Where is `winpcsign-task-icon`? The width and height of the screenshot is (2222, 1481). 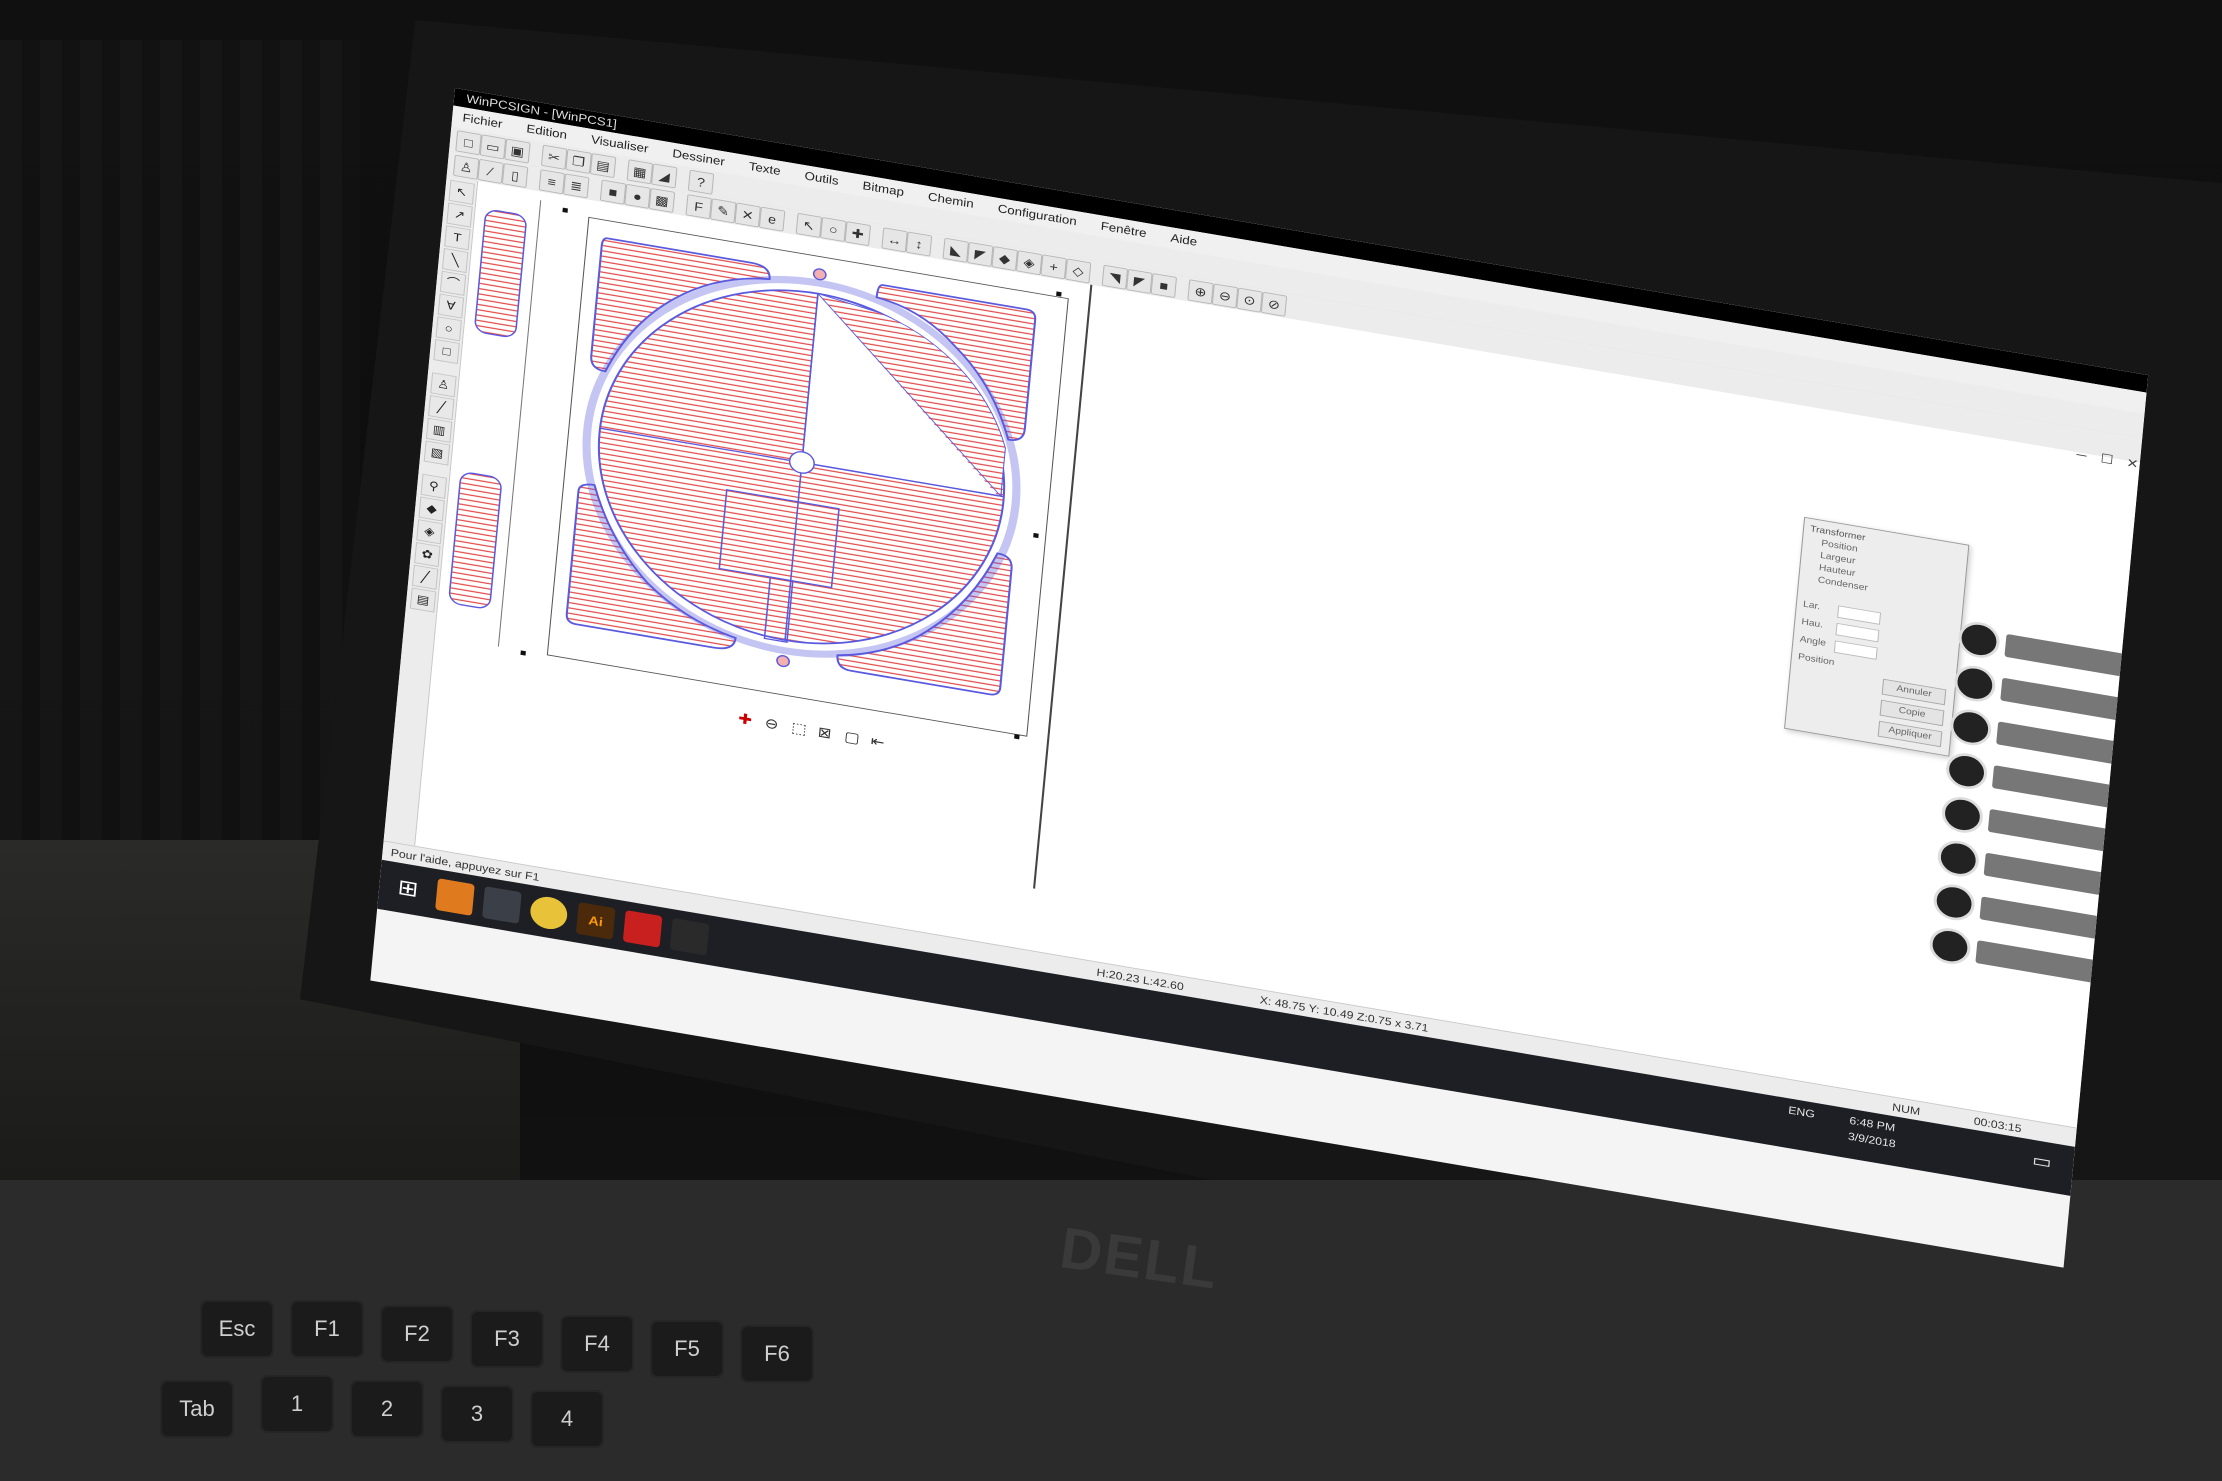
winpcsign-task-icon is located at coordinates (689, 936).